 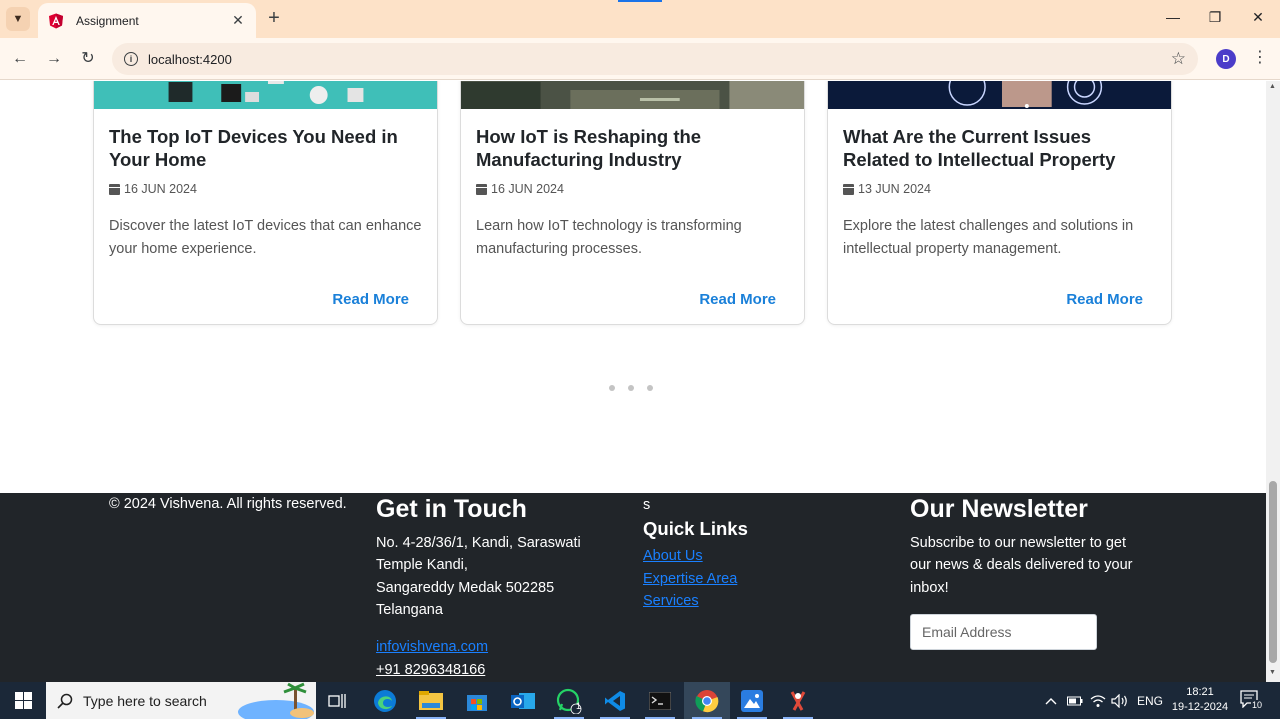 What do you see at coordinates (1178, 59) in the screenshot?
I see `bookmark-star-icon: ☆` at bounding box center [1178, 59].